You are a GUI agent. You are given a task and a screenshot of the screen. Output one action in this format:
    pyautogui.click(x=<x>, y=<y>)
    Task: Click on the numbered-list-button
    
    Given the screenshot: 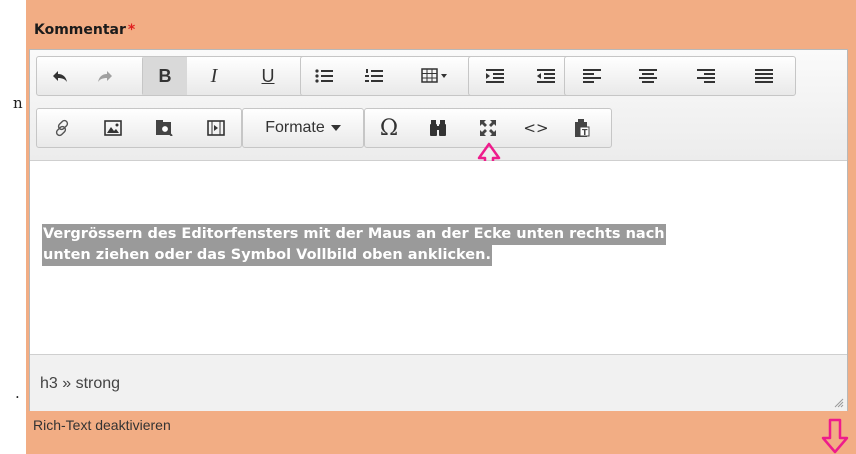 What is the action you would take?
    pyautogui.click(x=374, y=76)
    